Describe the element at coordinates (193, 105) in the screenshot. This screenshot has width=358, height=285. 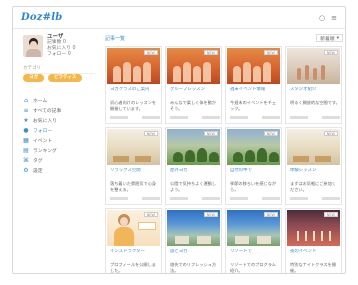
I see `article-excerpt: みんなで楽しく体を動かそう。` at that location.